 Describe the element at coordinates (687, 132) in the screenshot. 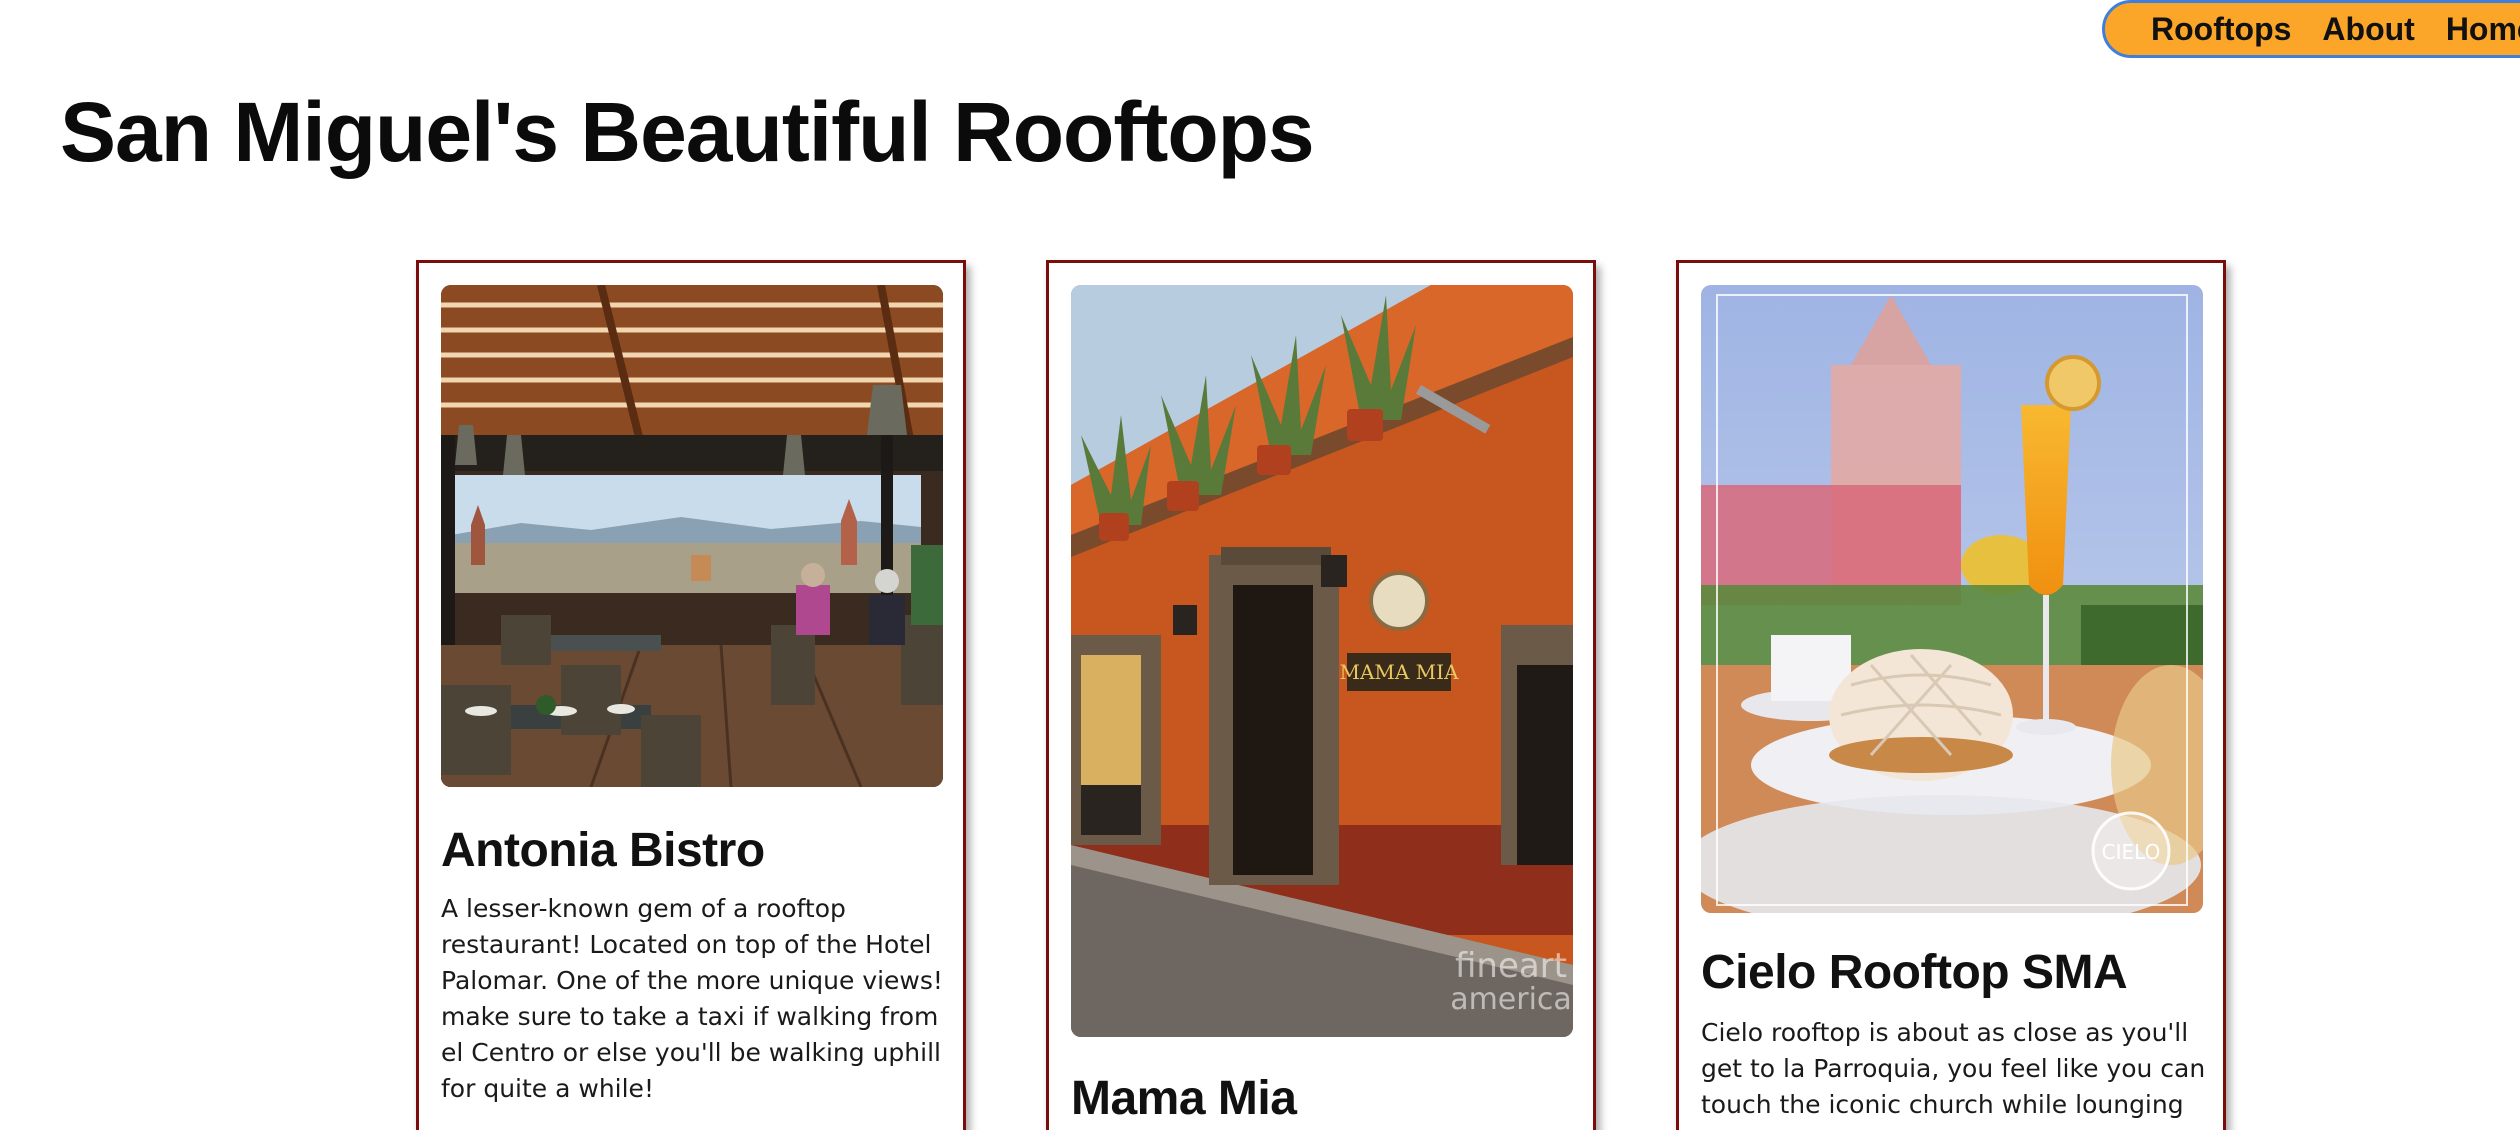

I see `page-title: San Miguel's Beautiful Rooftops` at that location.